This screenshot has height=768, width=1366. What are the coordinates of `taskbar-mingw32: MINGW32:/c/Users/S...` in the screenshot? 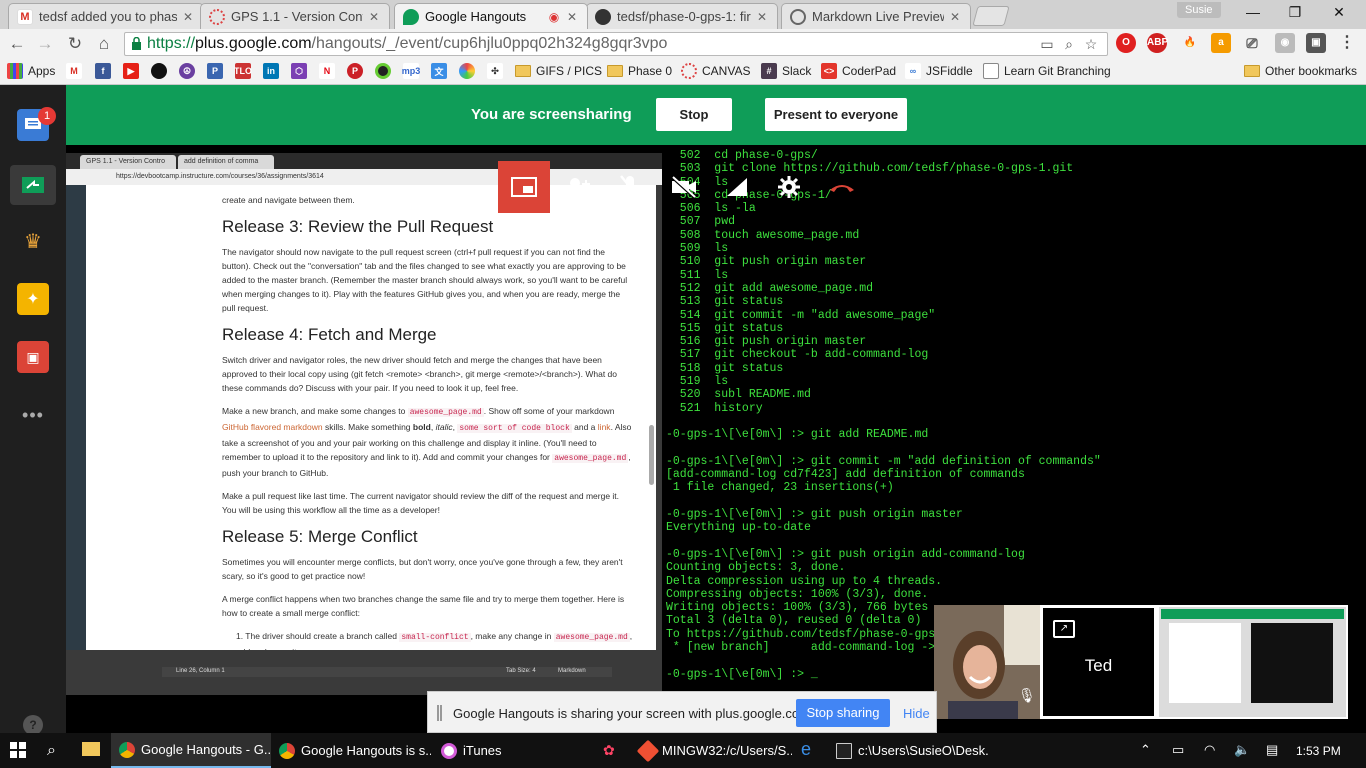 It's located at (712, 750).